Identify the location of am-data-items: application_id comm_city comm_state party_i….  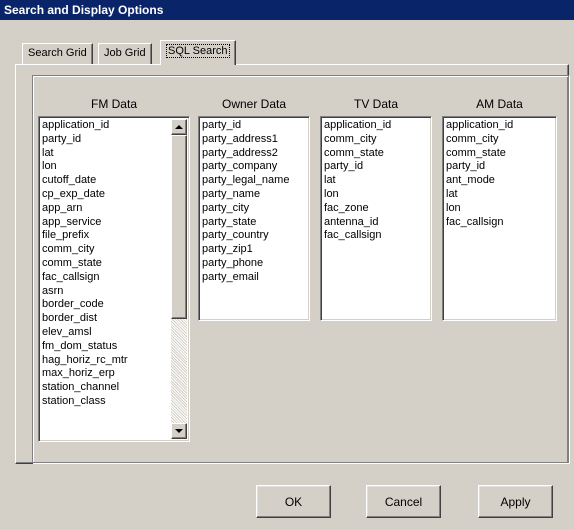
(499, 173).